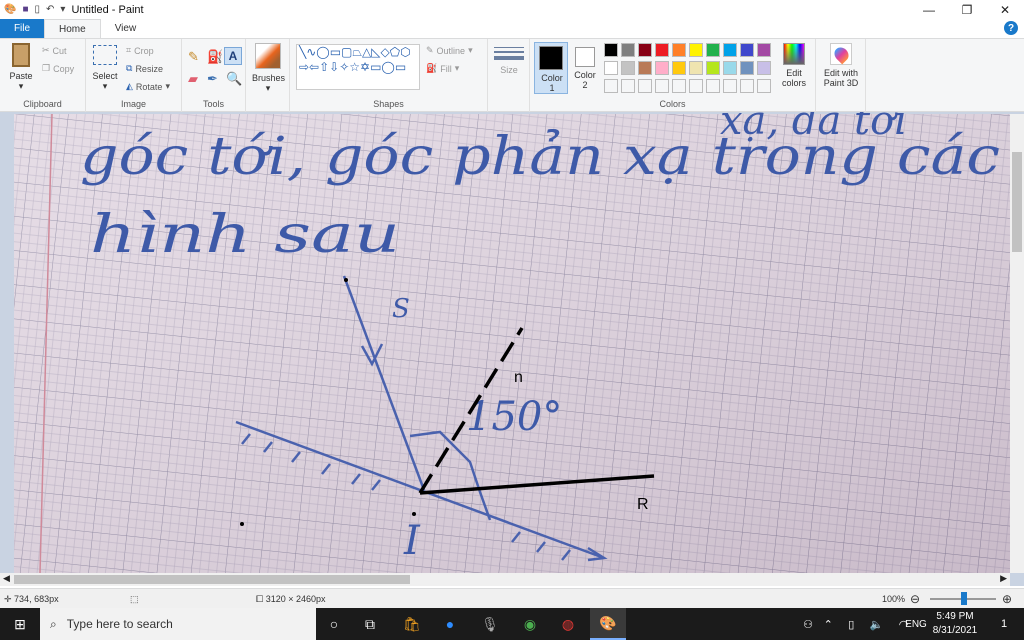  Describe the element at coordinates (794, 65) in the screenshot. I see `edit-colors-button: Edit colors` at that location.